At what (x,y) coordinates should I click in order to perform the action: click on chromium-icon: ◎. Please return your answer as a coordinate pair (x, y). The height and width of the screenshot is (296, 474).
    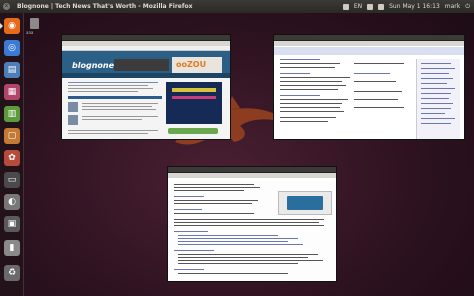
    Looking at the image, I should click on (12, 48).